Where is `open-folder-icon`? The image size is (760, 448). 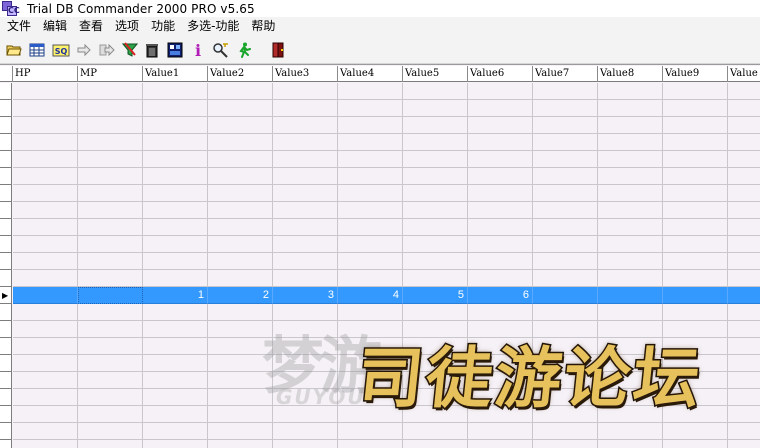
open-folder-icon is located at coordinates (14, 50).